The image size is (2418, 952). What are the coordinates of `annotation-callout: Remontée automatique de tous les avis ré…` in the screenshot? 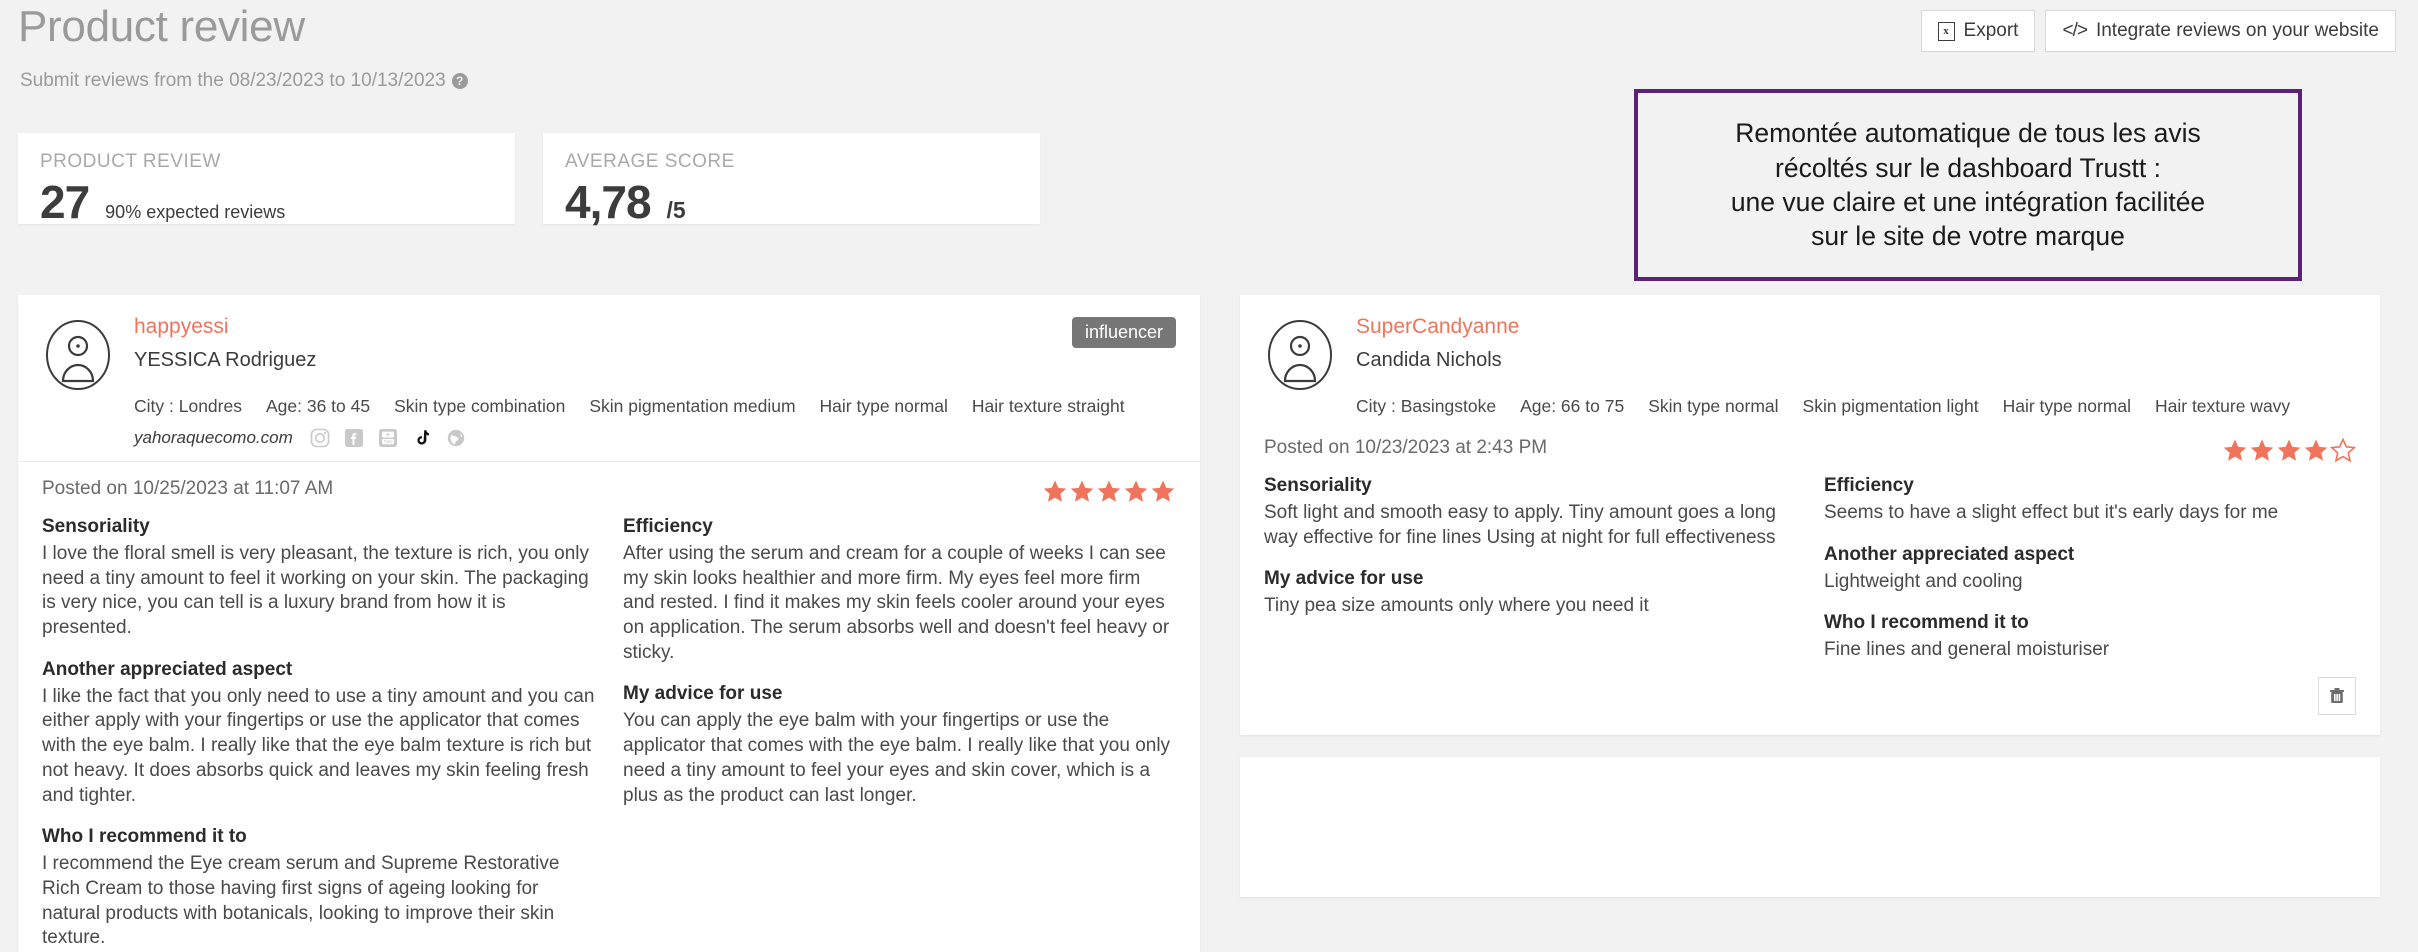 It's located at (1968, 185).